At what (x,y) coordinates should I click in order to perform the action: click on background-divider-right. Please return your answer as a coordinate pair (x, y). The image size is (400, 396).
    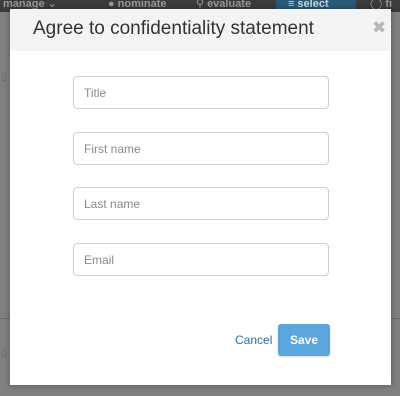
    Looking at the image, I should click on (396, 318).